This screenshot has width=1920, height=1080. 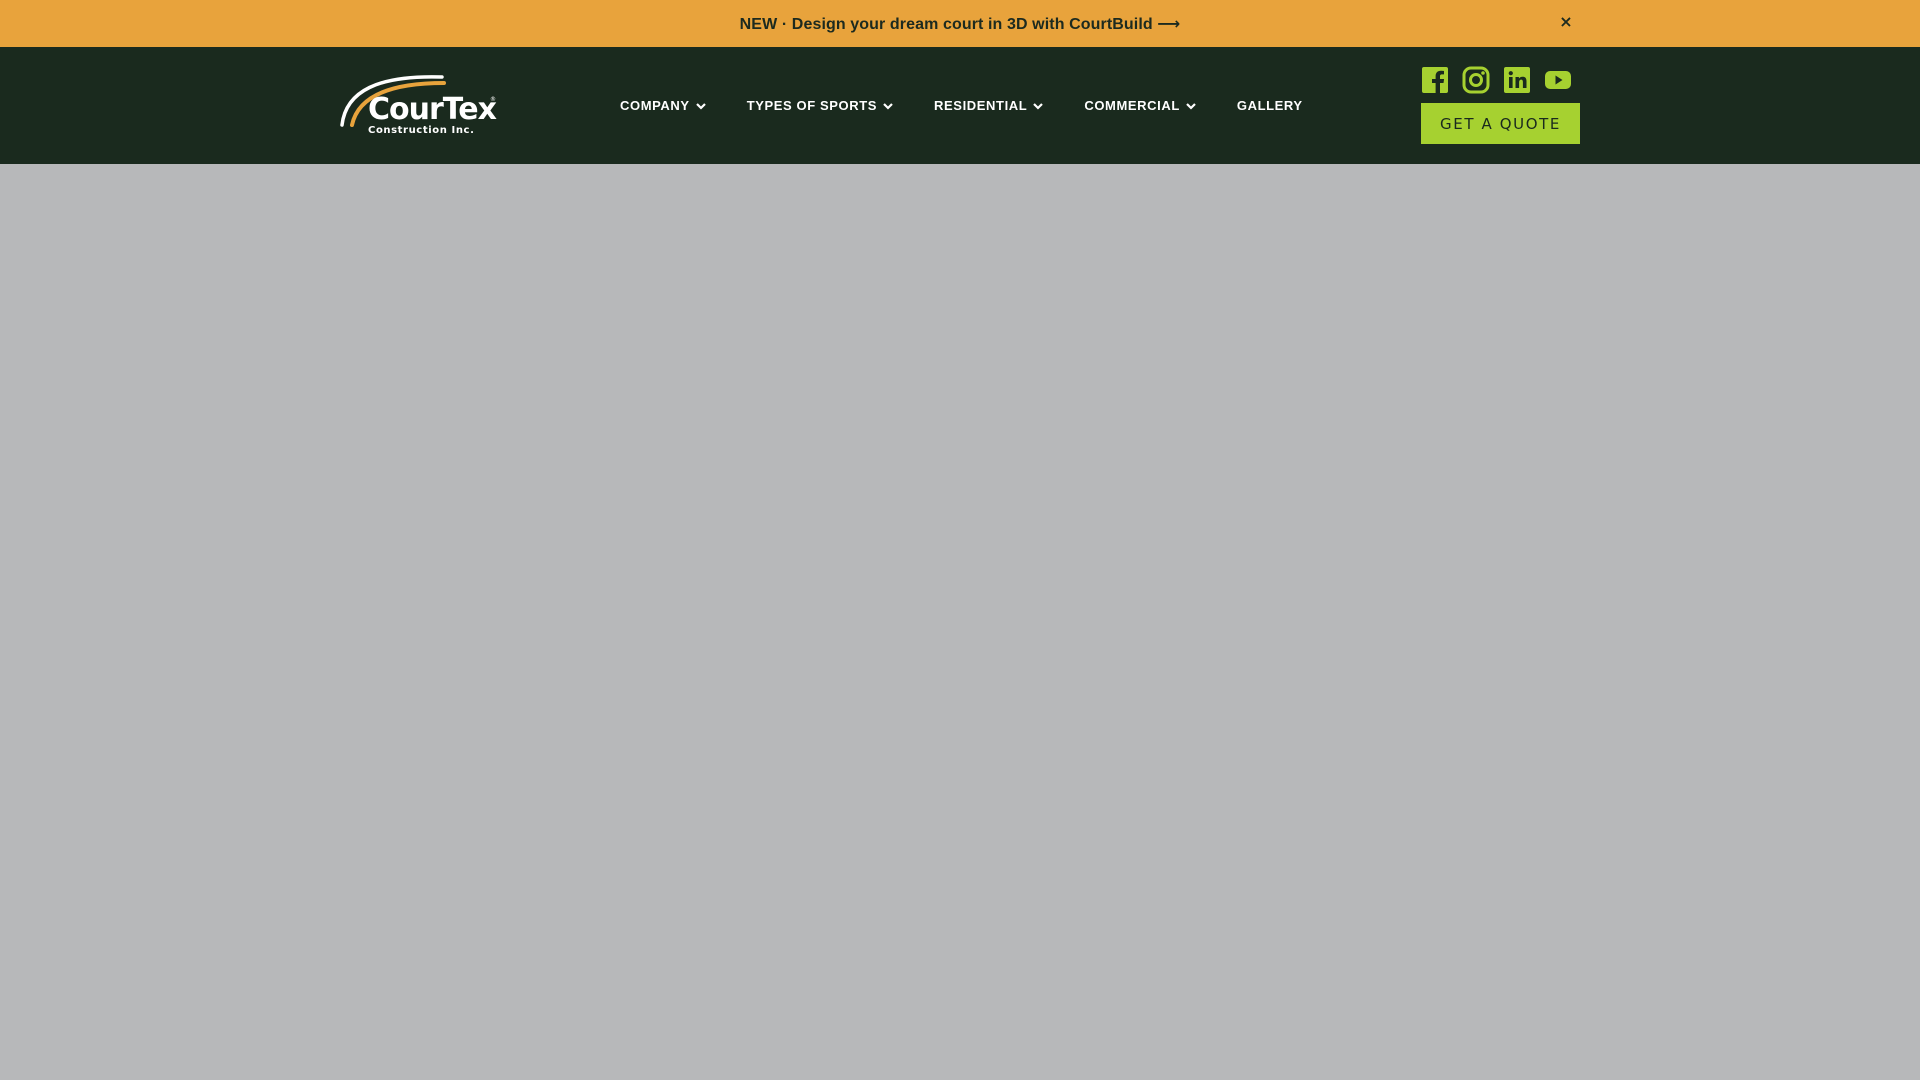 What do you see at coordinates (1476, 80) in the screenshot?
I see `instagram-icon` at bounding box center [1476, 80].